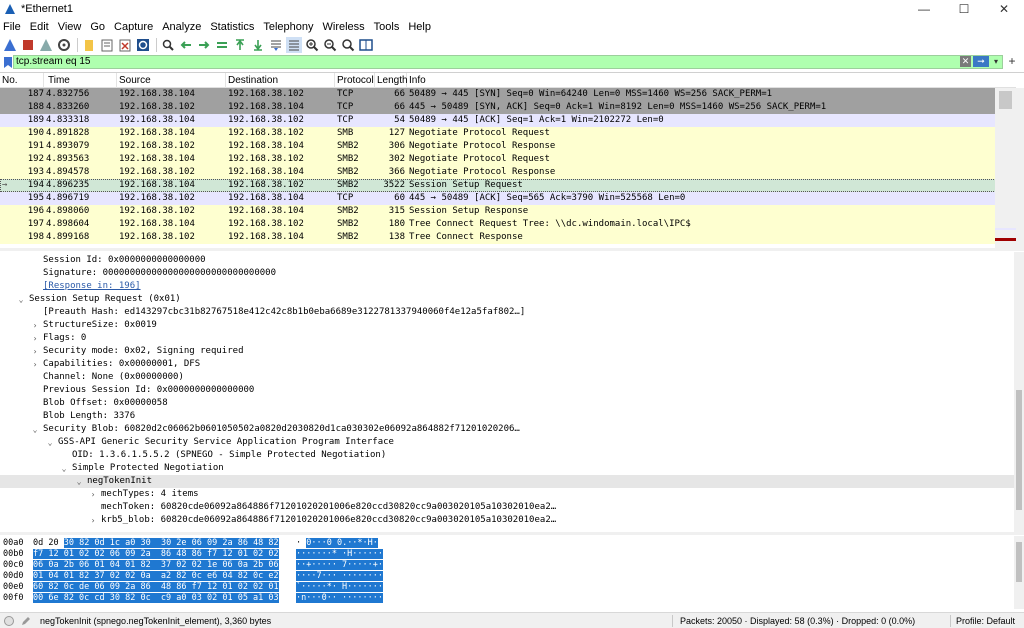 This screenshot has width=1024, height=628. I want to click on start-capture-icon, so click(10, 45).